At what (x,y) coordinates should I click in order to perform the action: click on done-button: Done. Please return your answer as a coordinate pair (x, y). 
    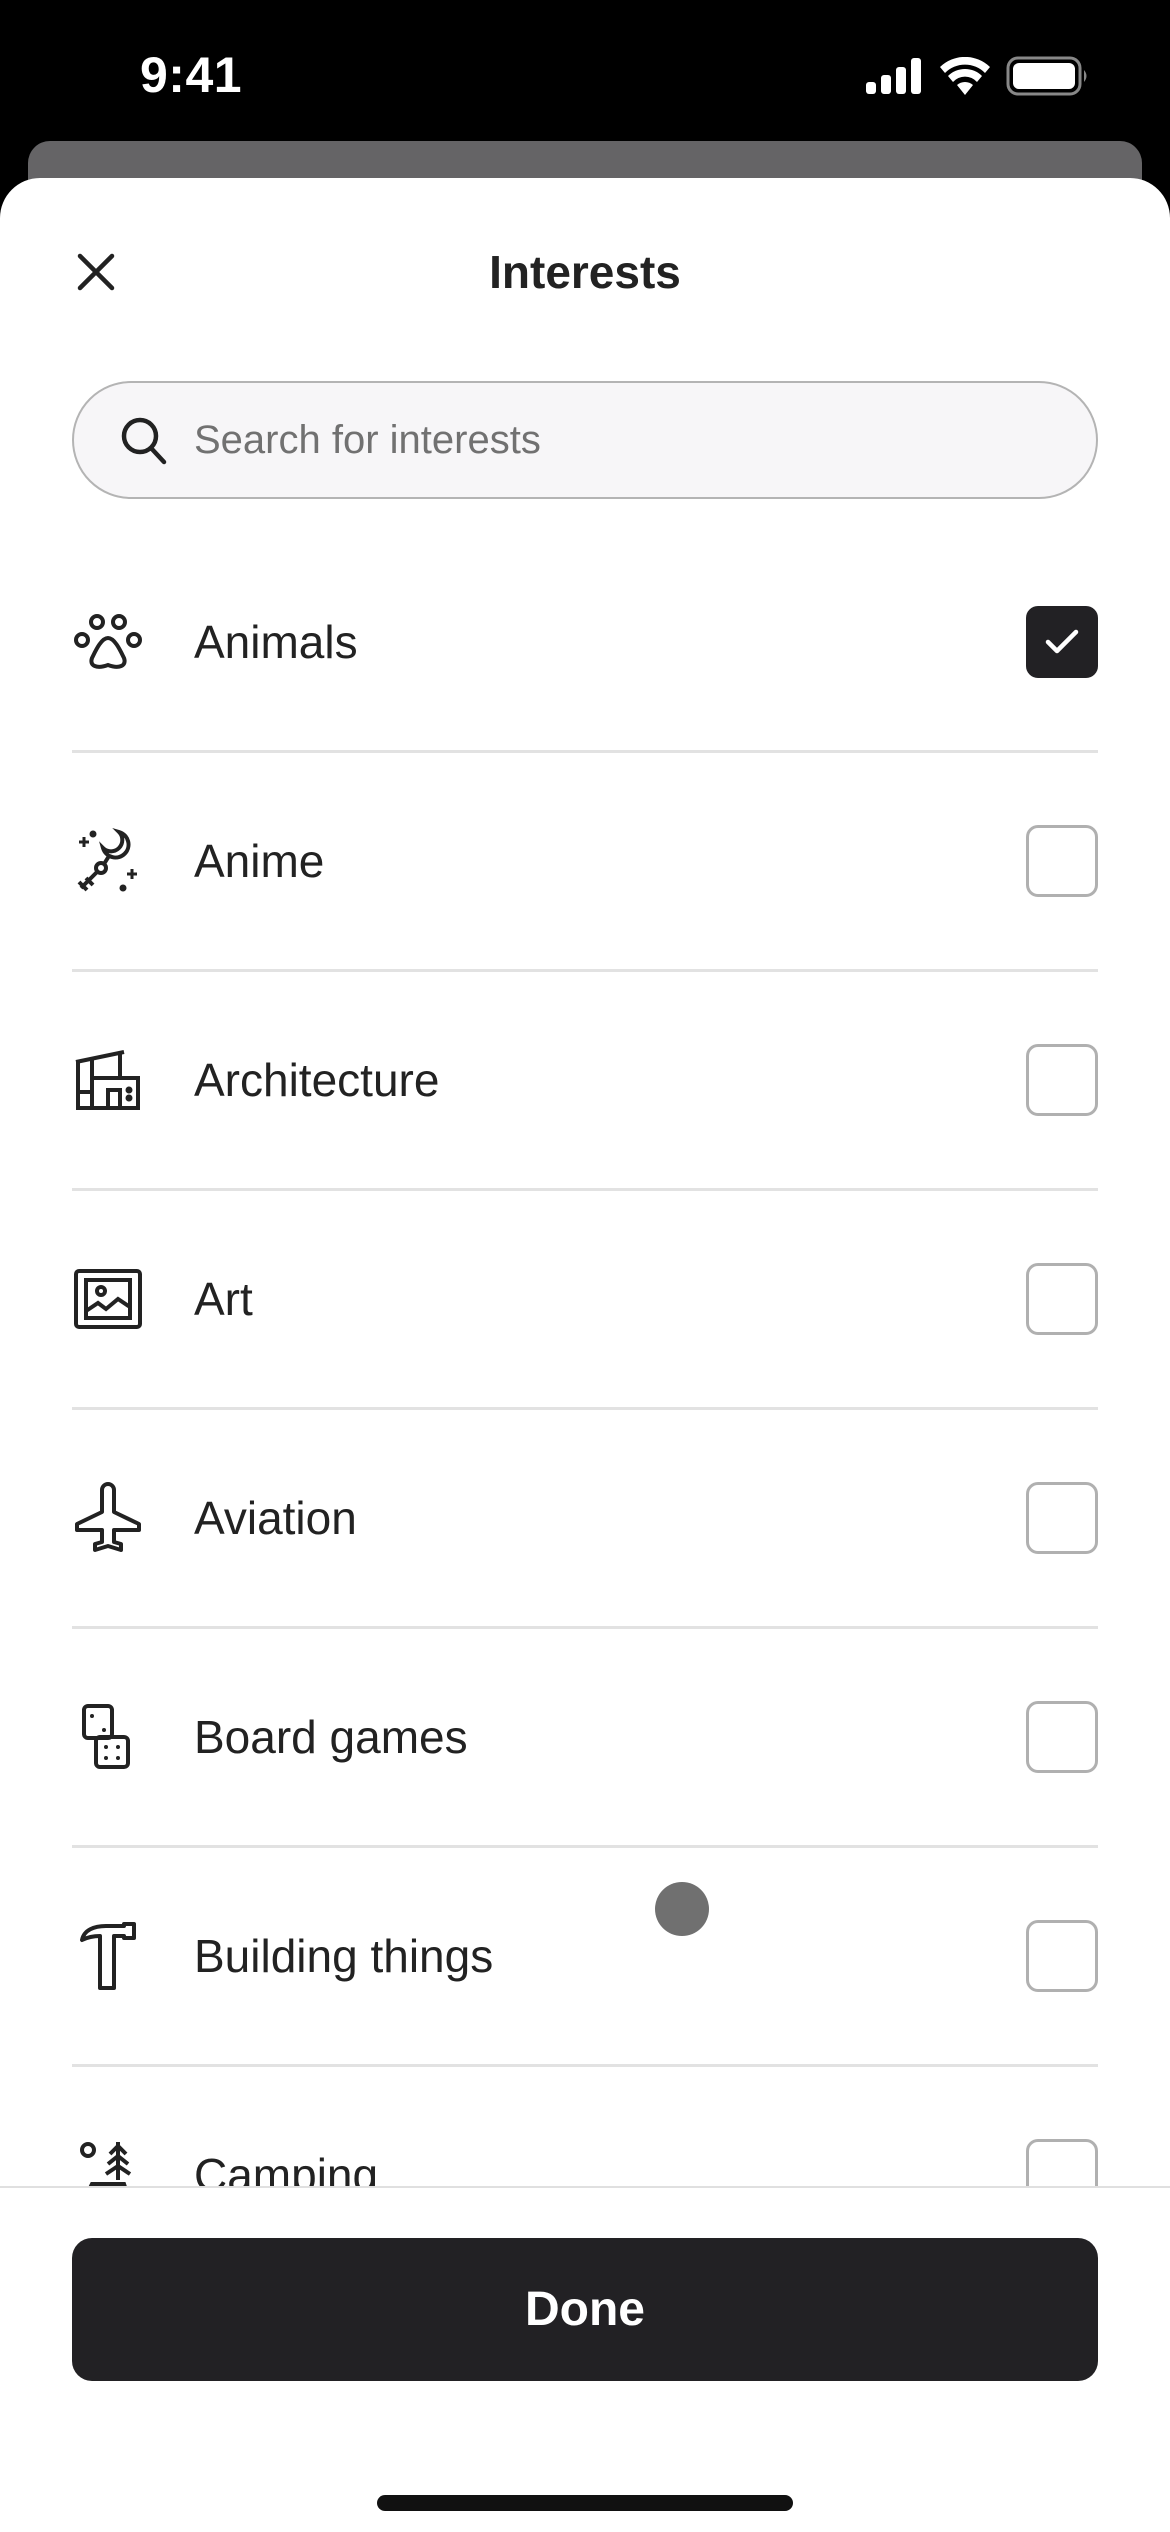
    Looking at the image, I should click on (585, 2309).